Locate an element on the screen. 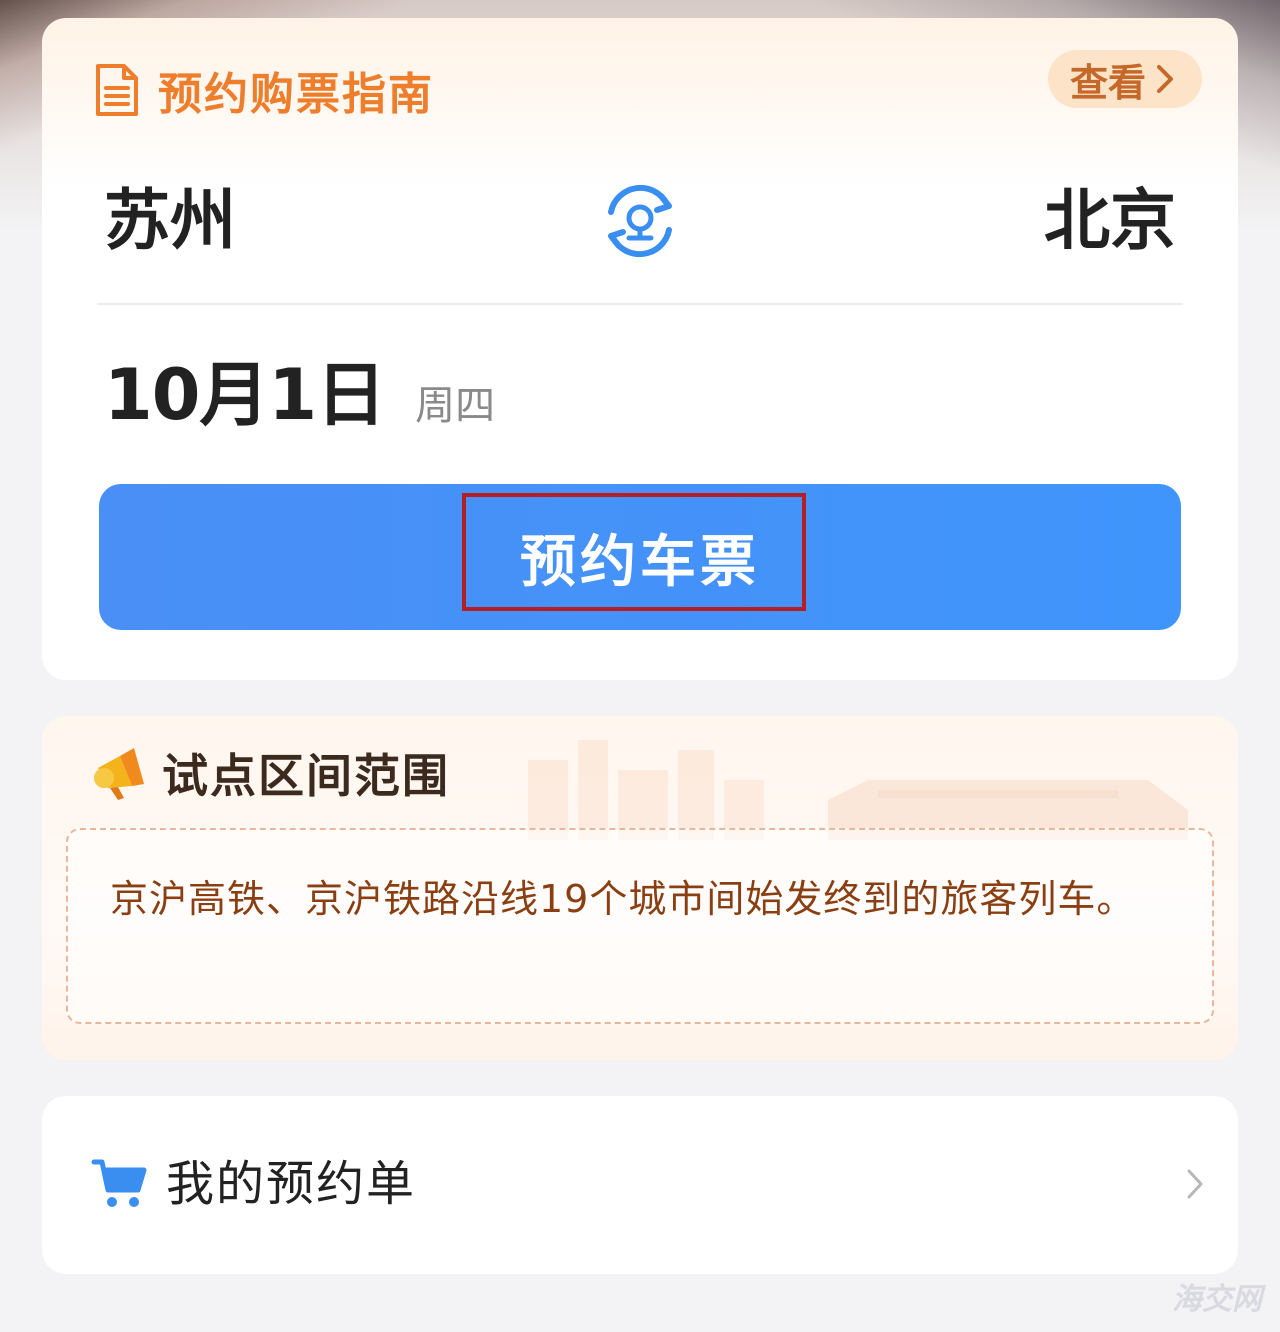  reserve-ticket-label: 预约车票 is located at coordinates (640, 562).